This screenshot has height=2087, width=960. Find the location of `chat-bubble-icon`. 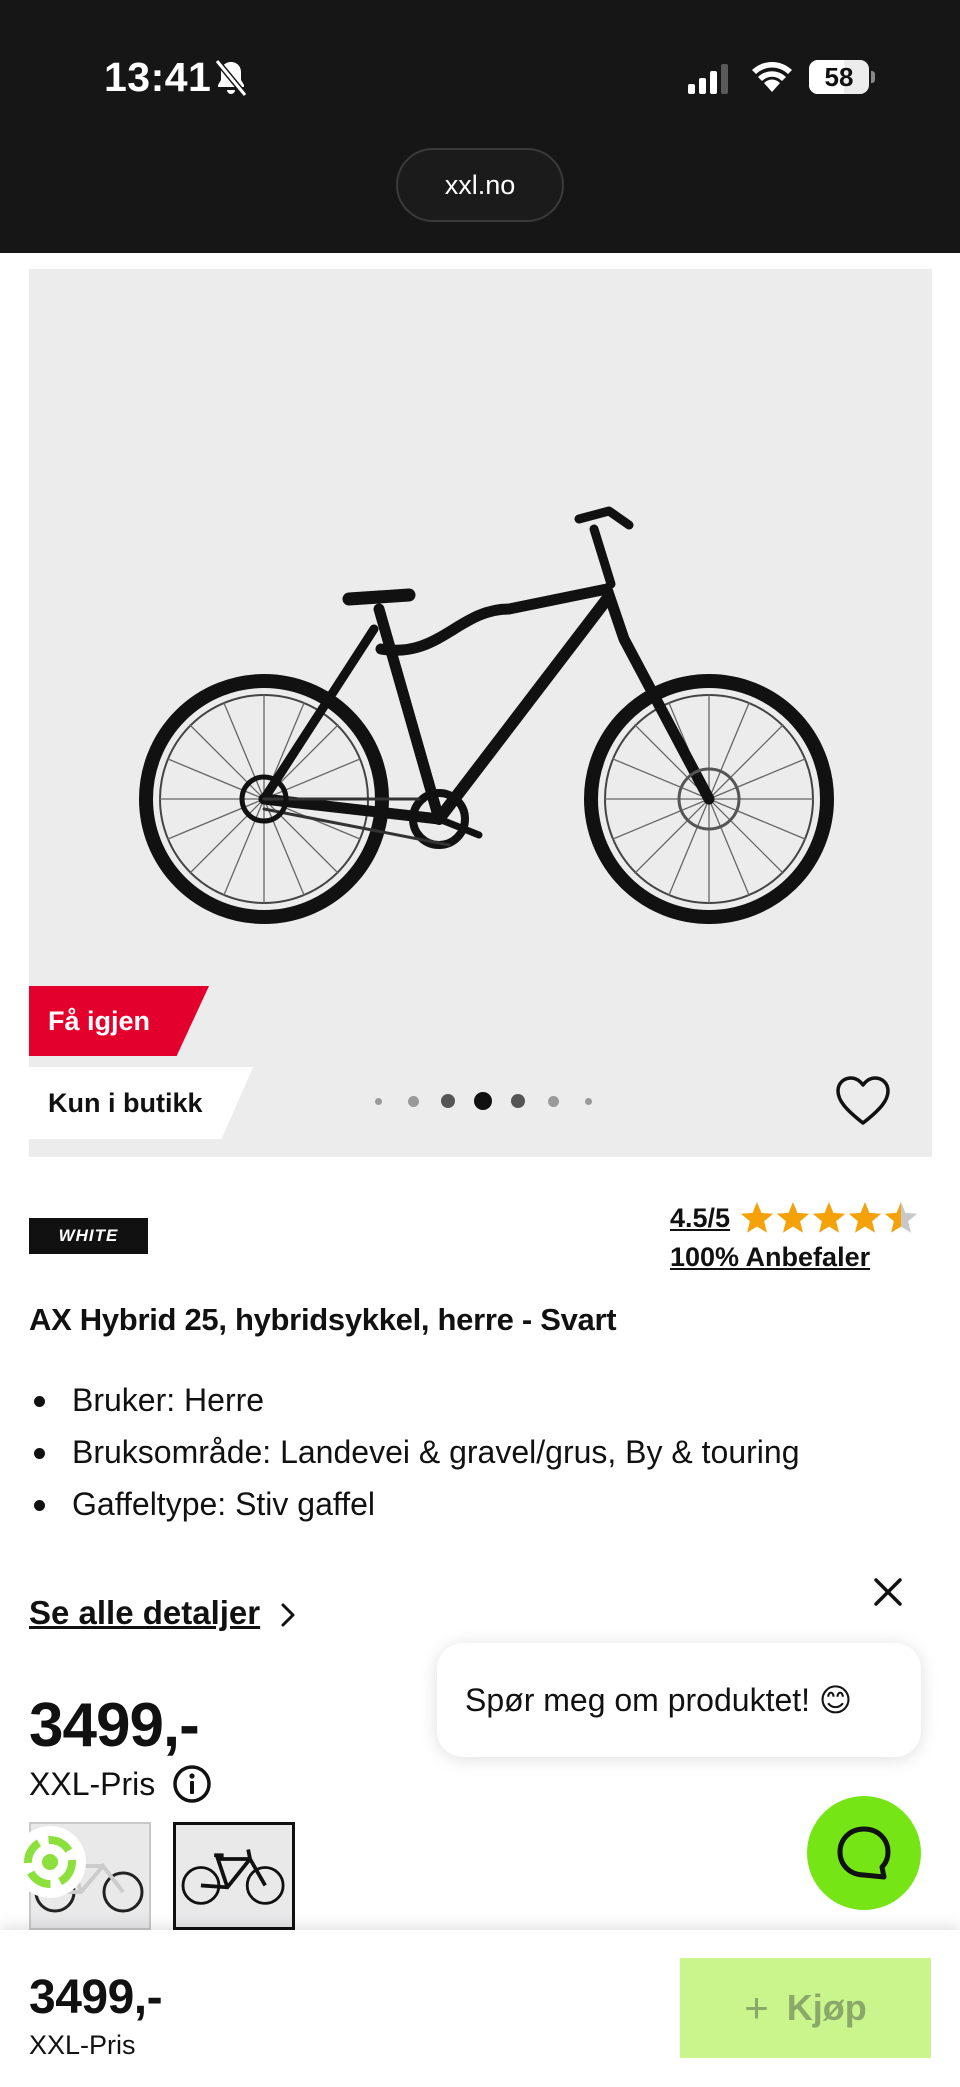

chat-bubble-icon is located at coordinates (864, 1853).